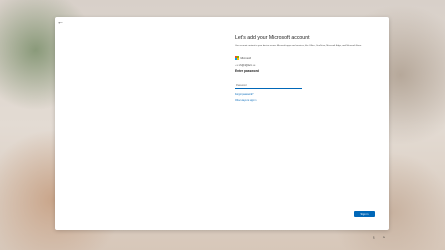 The height and width of the screenshot is (250, 445). Describe the element at coordinates (245, 65) in the screenshot. I see `account-email: ‹ •• i•S@4@lwm •••` at that location.